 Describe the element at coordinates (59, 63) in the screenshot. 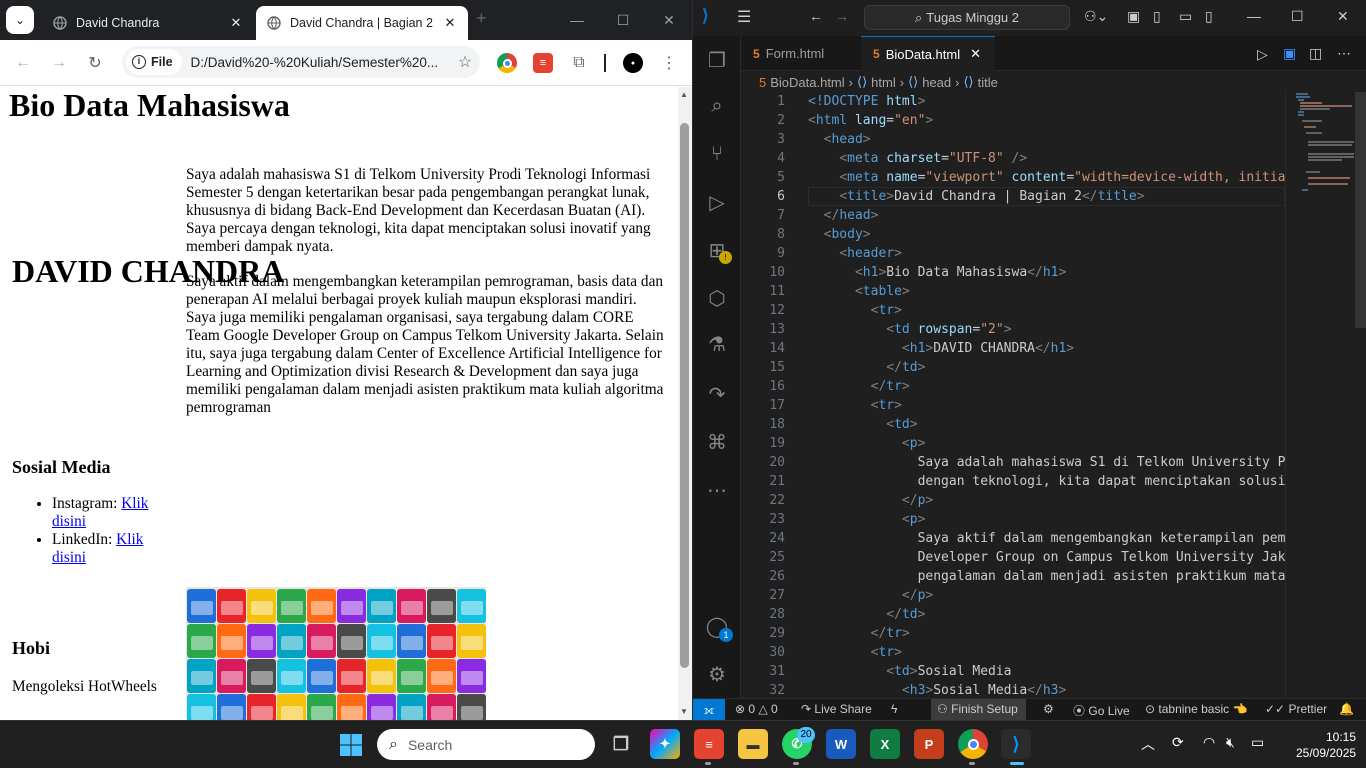

I see `forward-icon: →` at that location.